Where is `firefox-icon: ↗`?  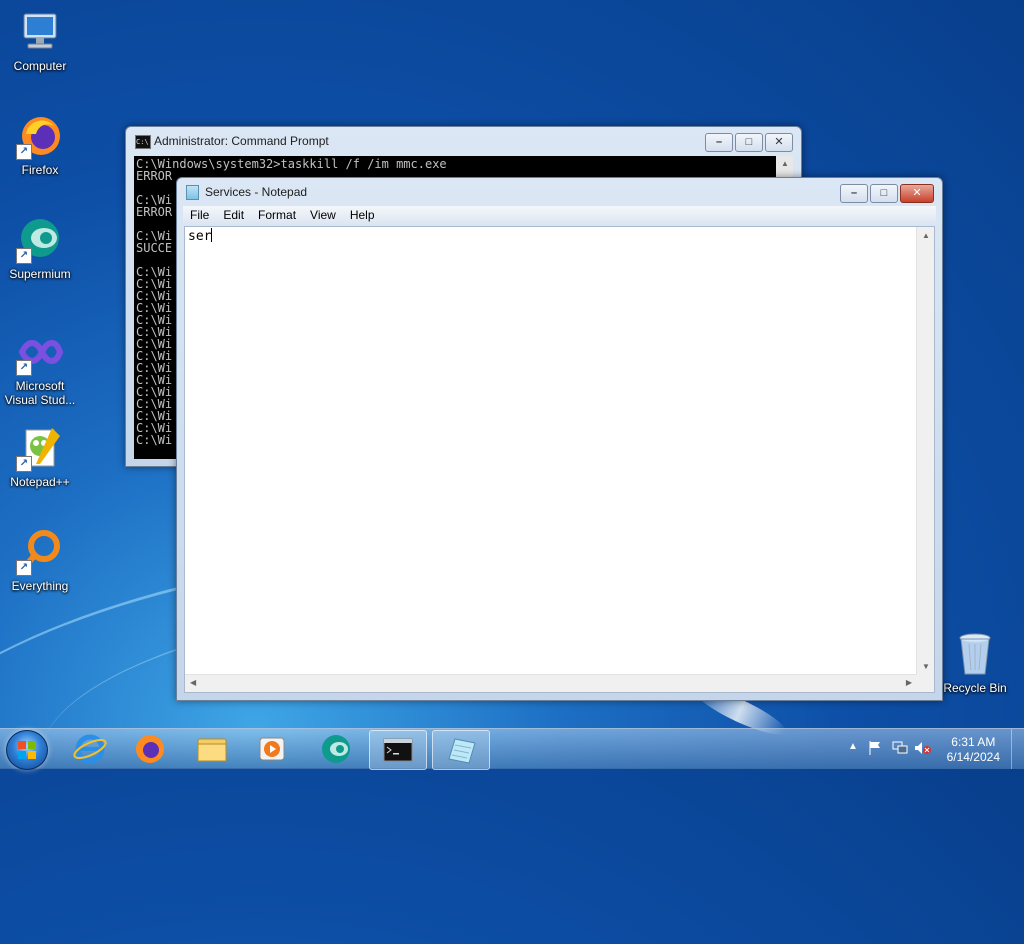
firefox-icon: ↗ is located at coordinates (40, 136).